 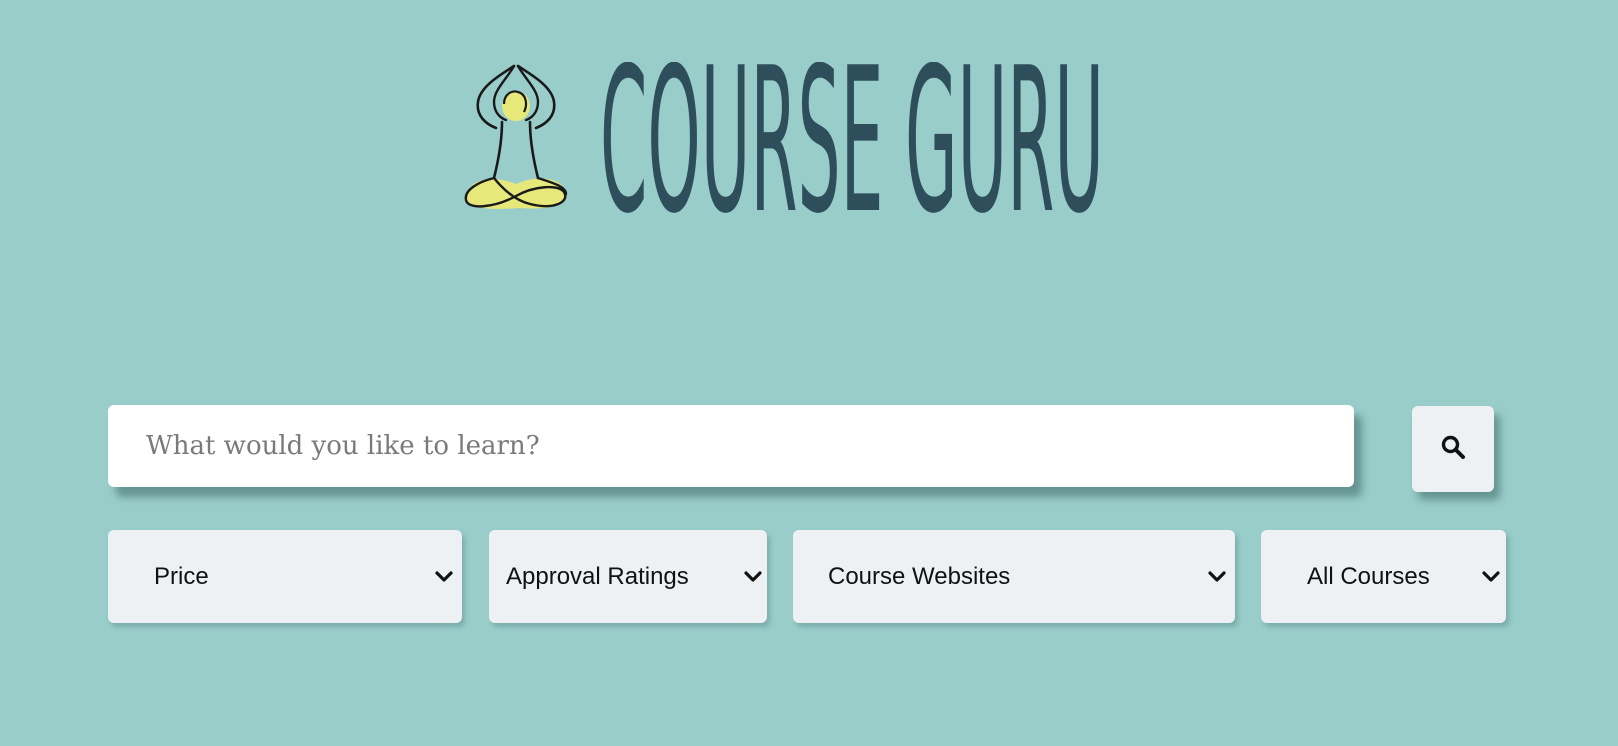 What do you see at coordinates (597, 576) in the screenshot?
I see `approval-ratings-filter-label: Approval Ratings` at bounding box center [597, 576].